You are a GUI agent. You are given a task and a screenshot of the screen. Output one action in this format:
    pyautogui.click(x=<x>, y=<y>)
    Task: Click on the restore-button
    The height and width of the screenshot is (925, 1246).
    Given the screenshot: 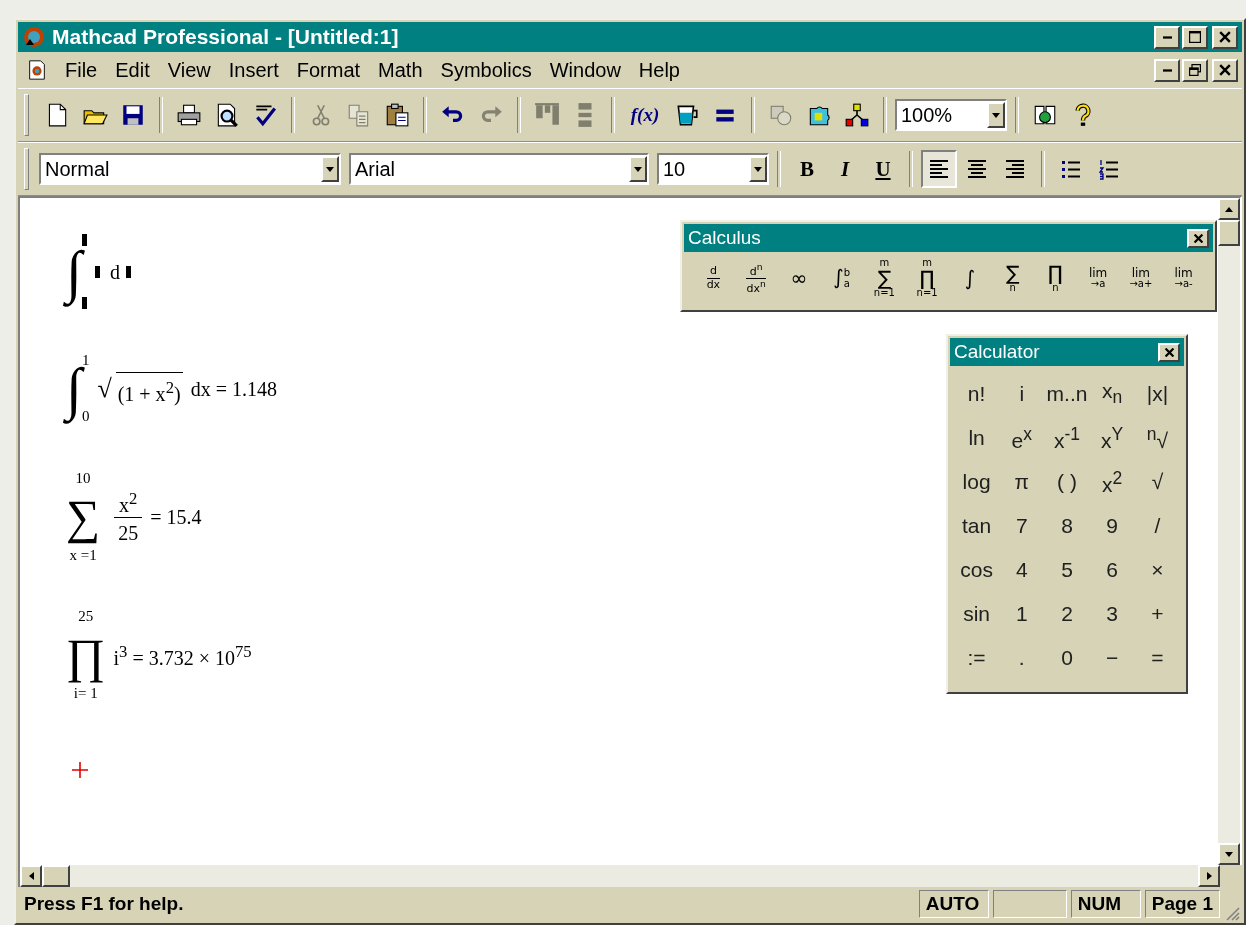 What is the action you would take?
    pyautogui.click(x=1195, y=70)
    